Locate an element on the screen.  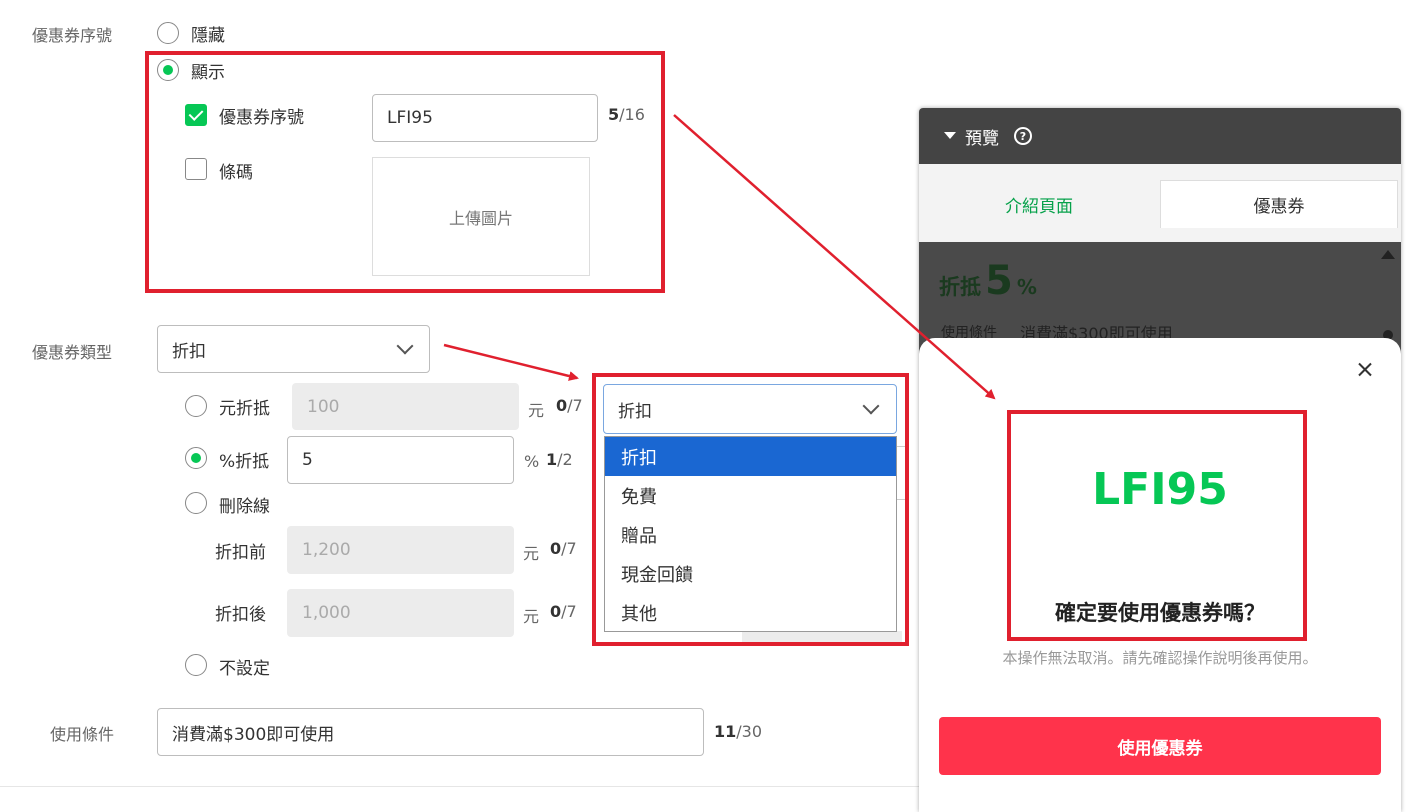
arrow-type-to-dropdown is located at coordinates (511, 362).